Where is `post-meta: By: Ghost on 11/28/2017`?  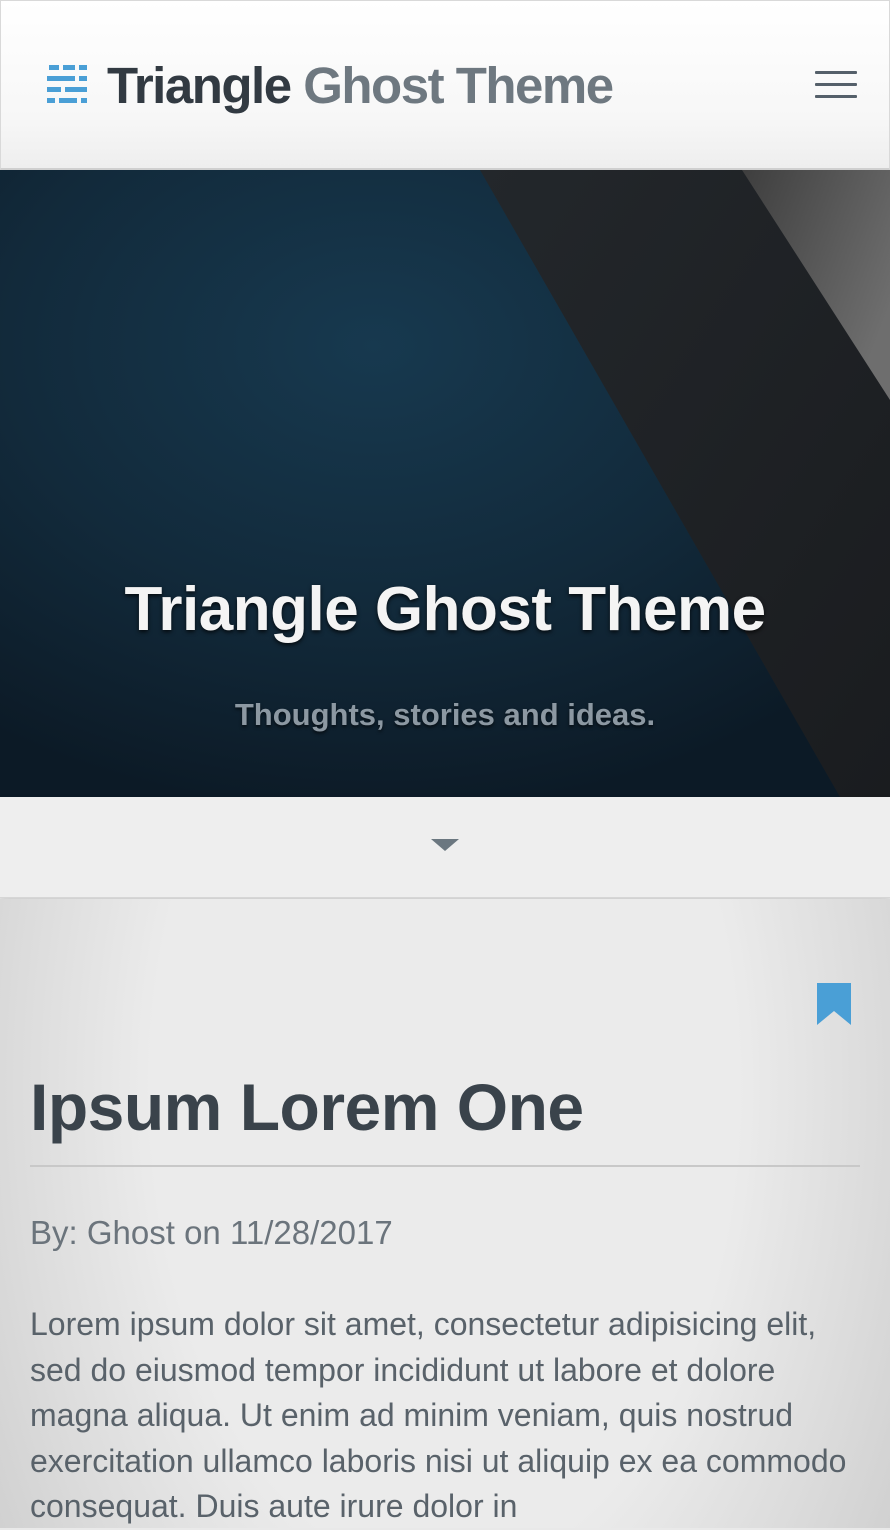 post-meta: By: Ghost on 11/28/2017 is located at coordinates (211, 1233).